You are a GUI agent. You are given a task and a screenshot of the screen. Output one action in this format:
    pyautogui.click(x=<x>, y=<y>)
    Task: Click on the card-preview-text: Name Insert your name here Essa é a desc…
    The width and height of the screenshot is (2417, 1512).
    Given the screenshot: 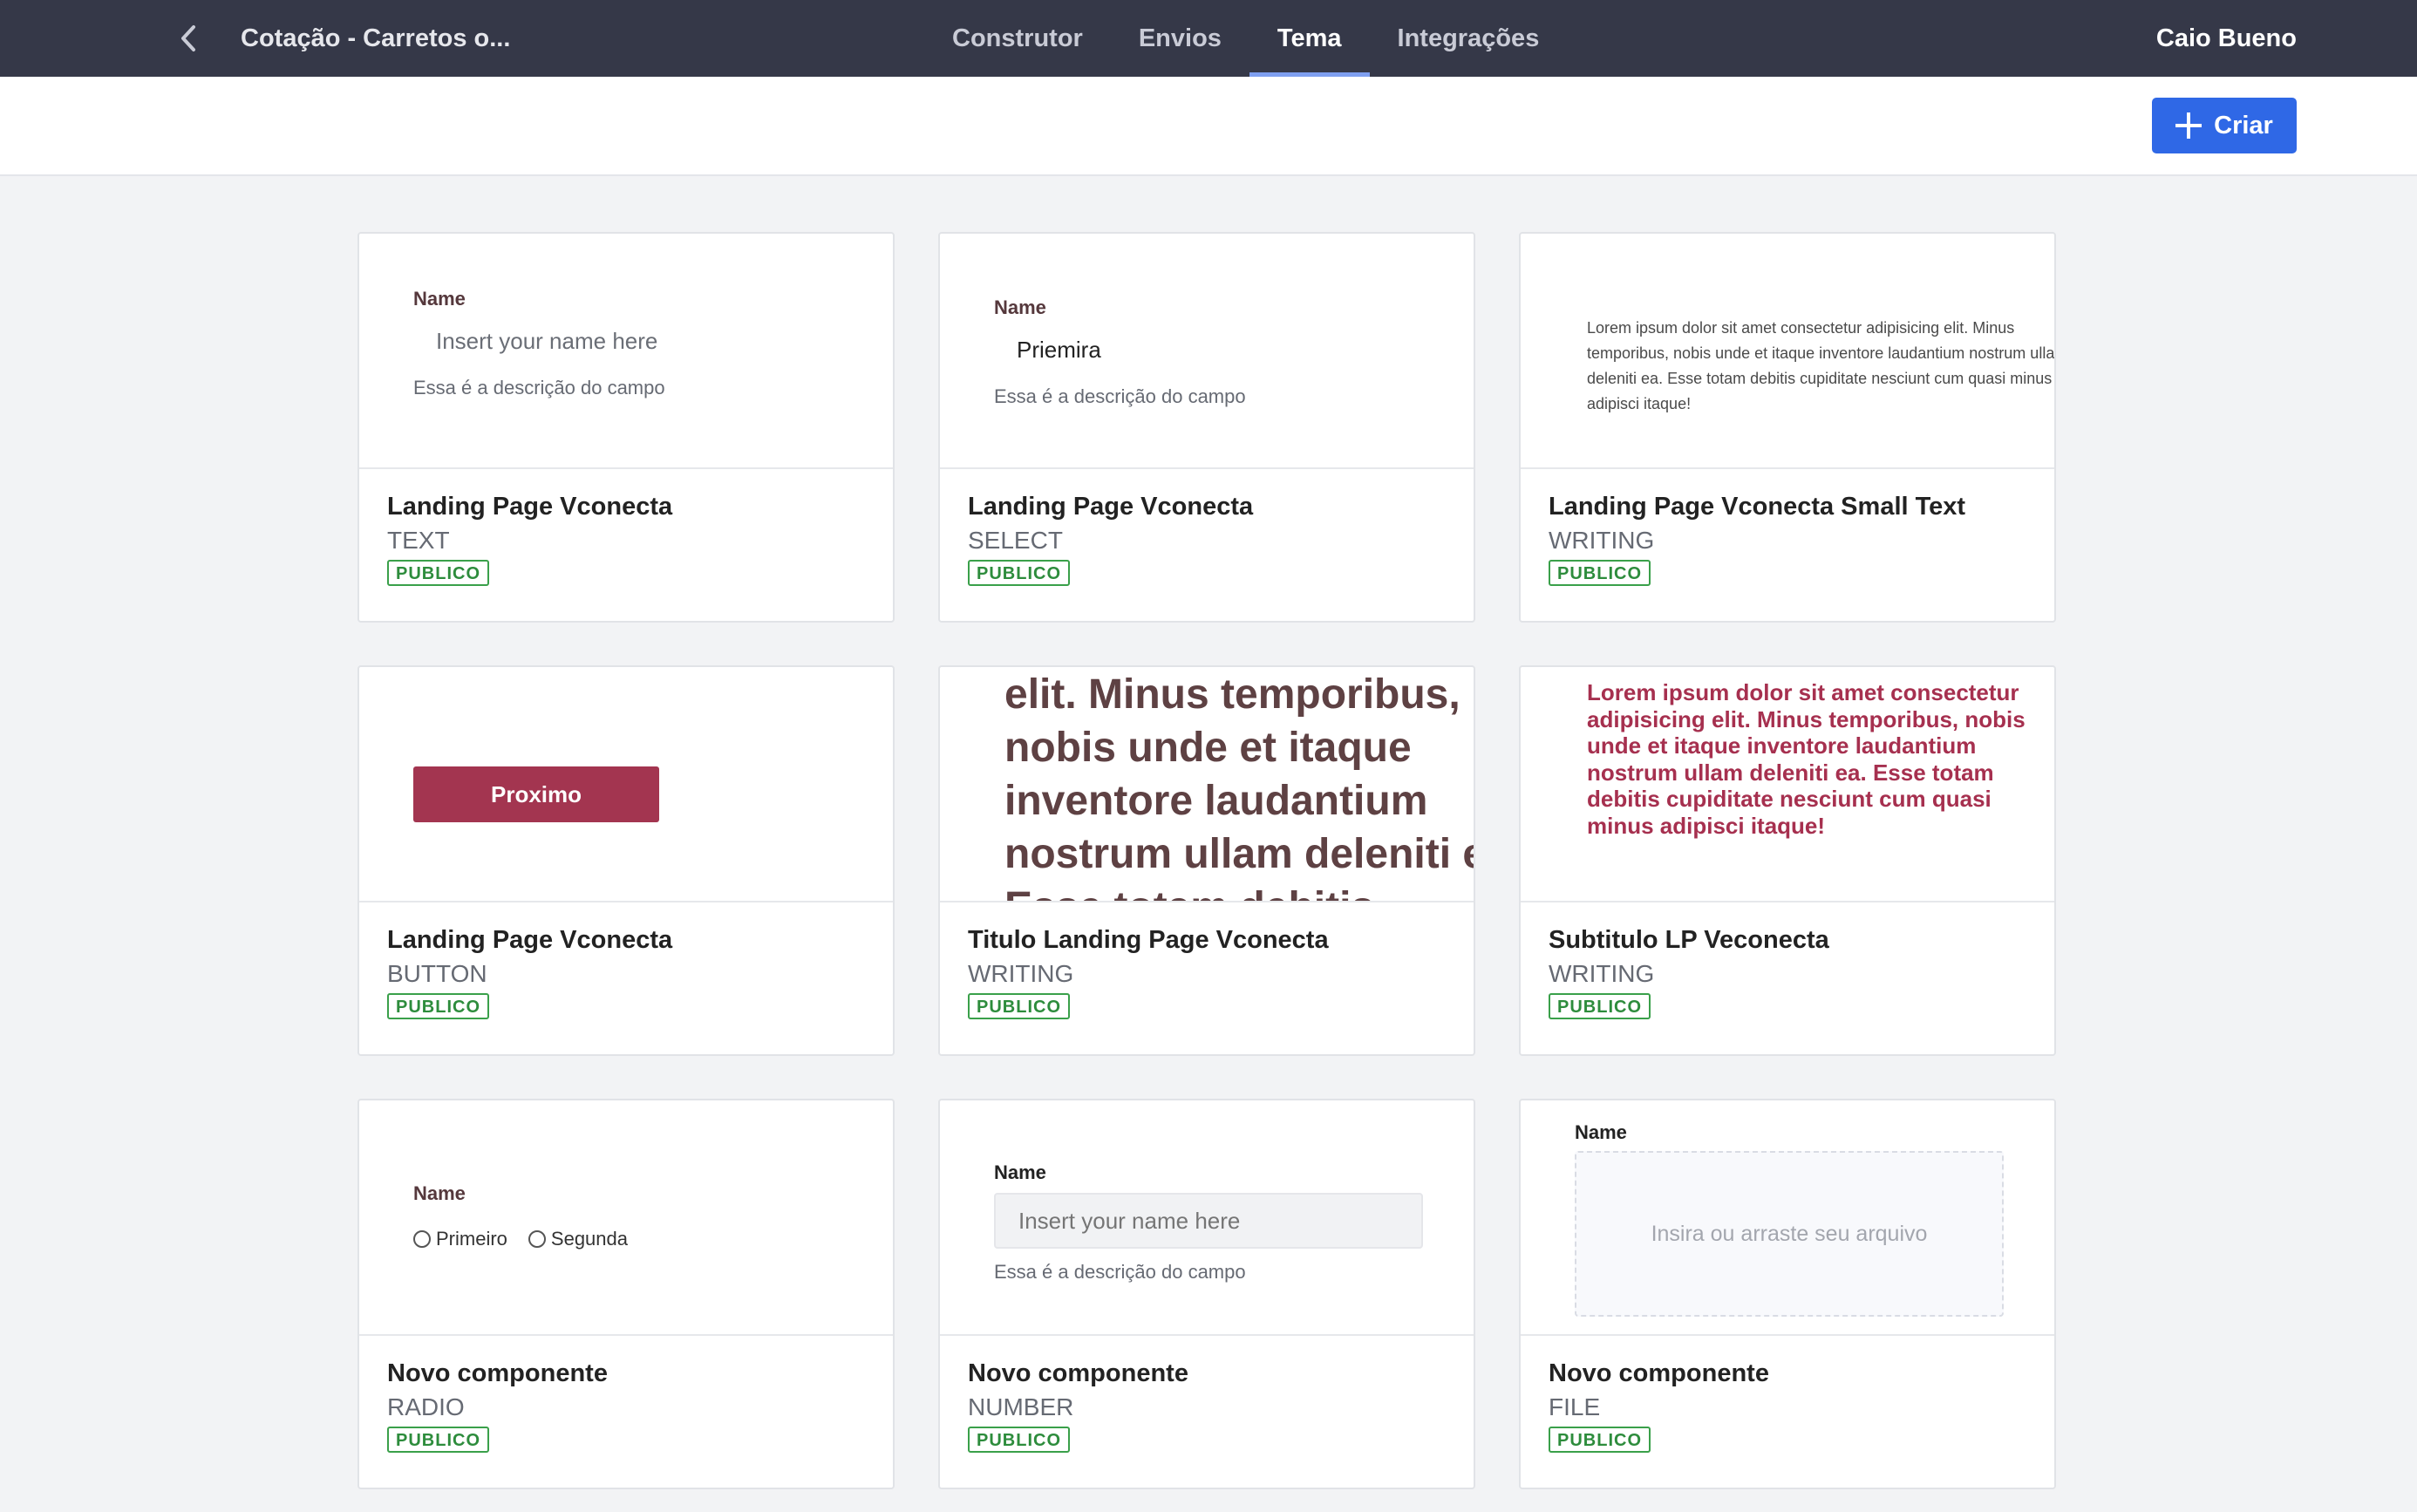 What is the action you would take?
    pyautogui.click(x=626, y=351)
    